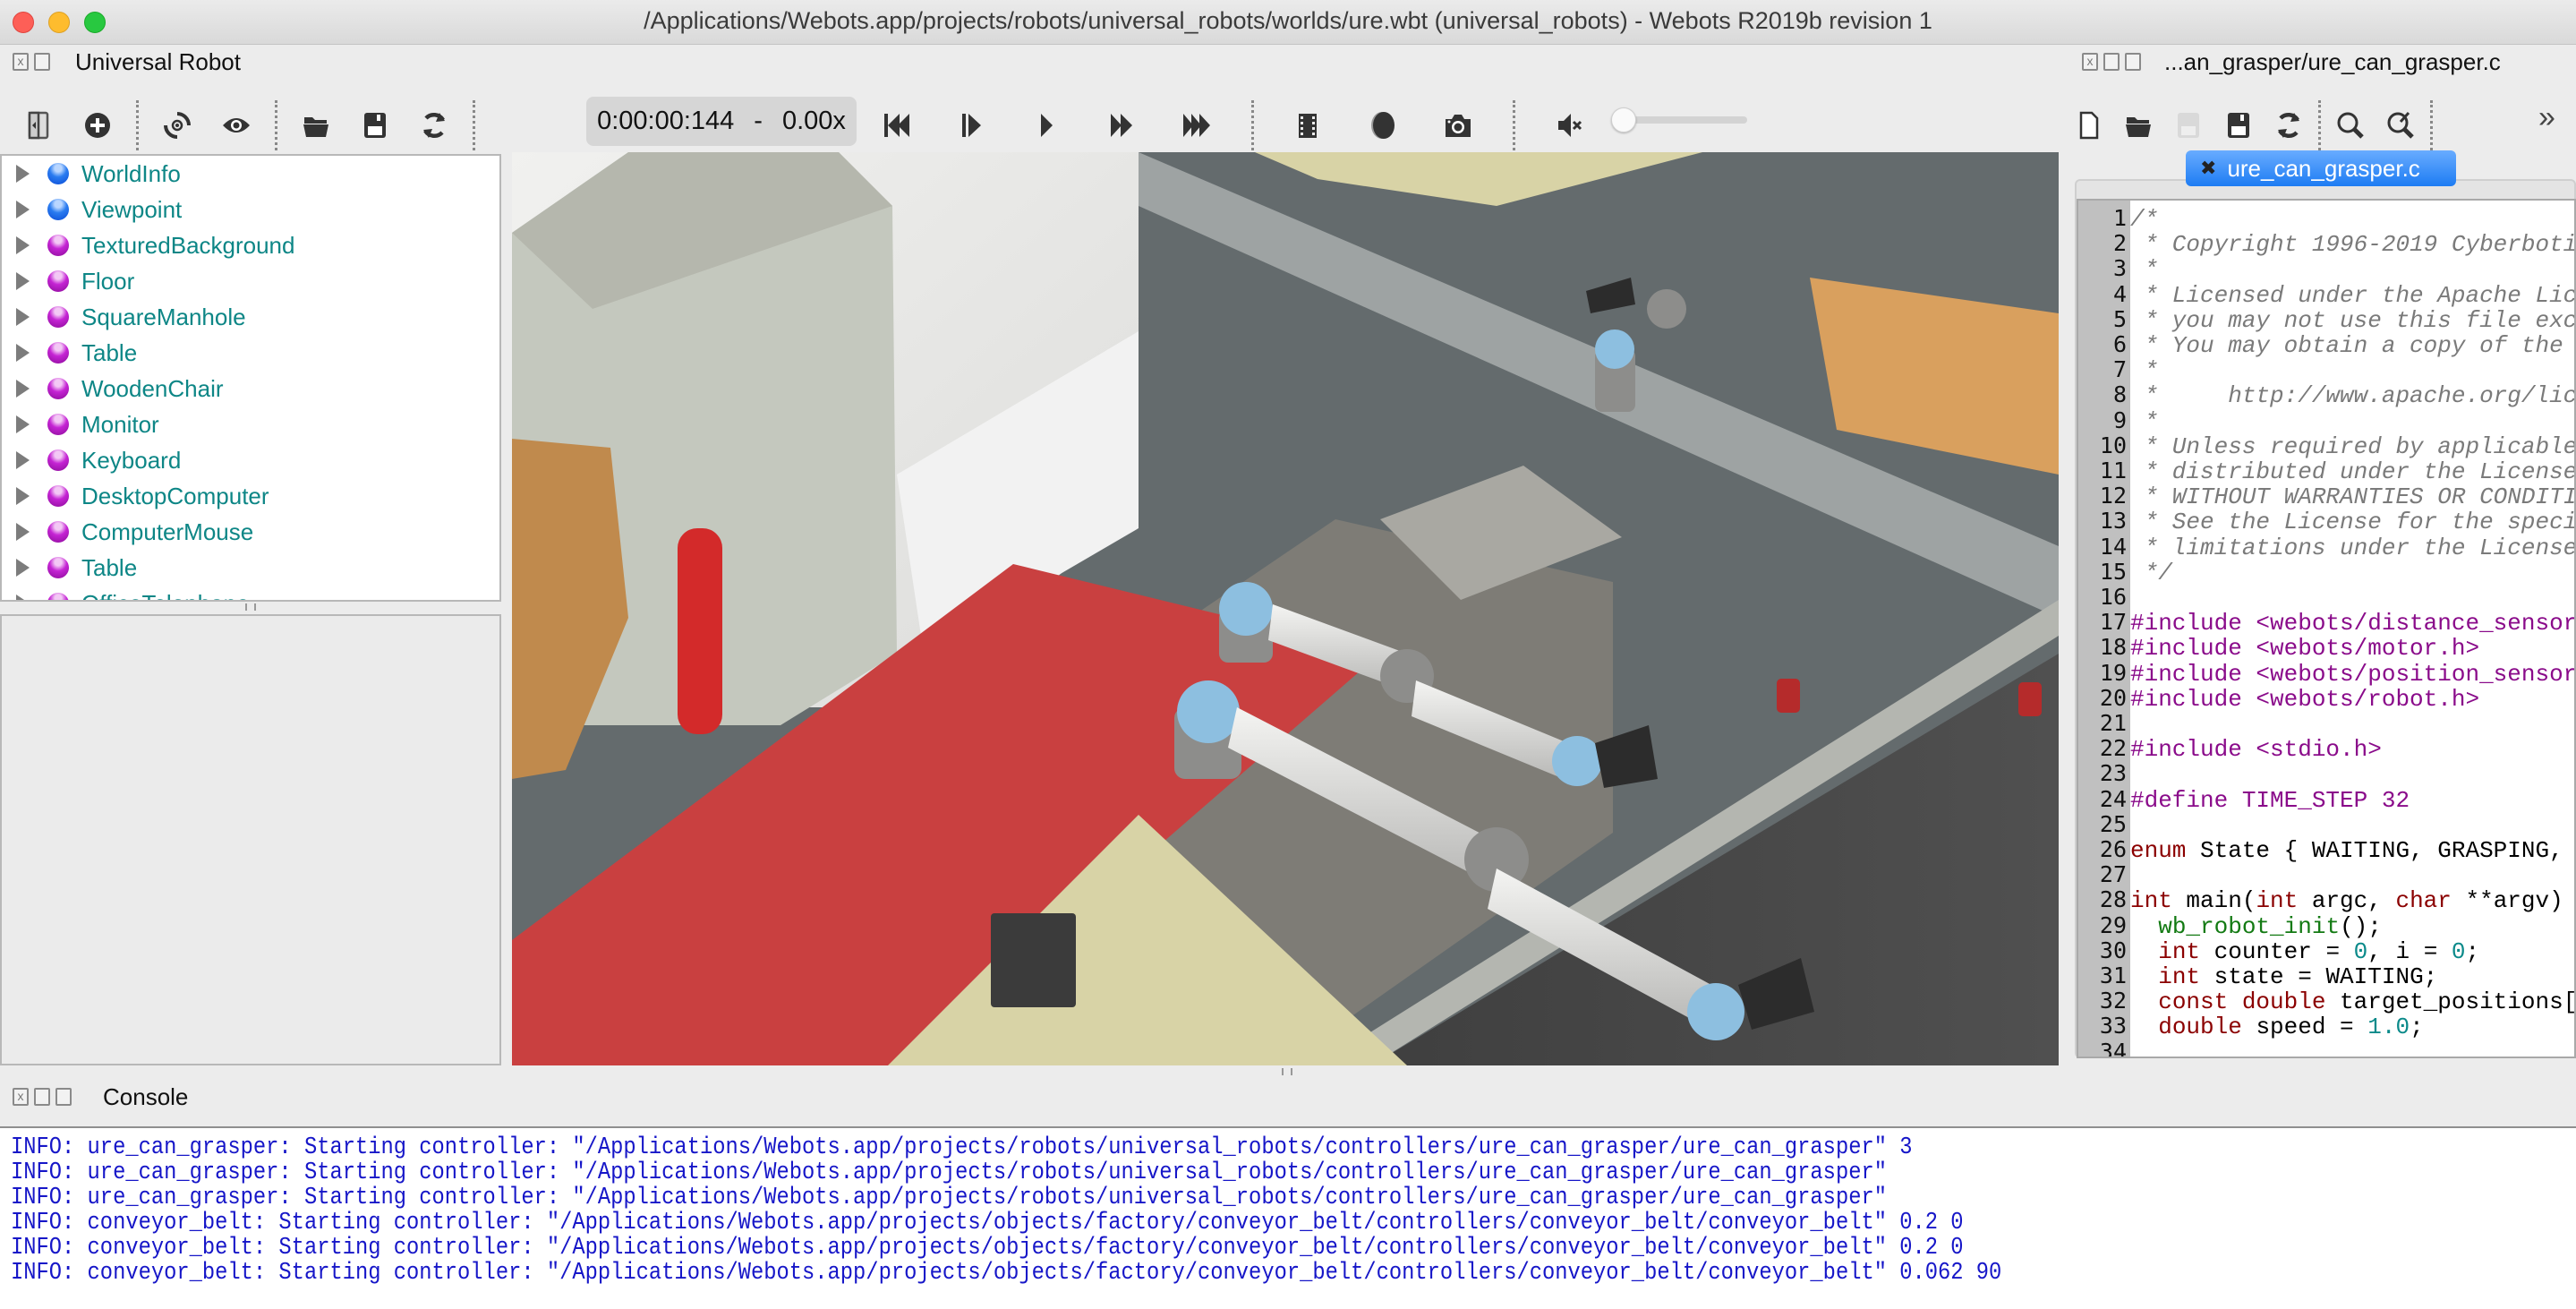 This screenshot has width=2576, height=1309. I want to click on reload-world-icon, so click(434, 125).